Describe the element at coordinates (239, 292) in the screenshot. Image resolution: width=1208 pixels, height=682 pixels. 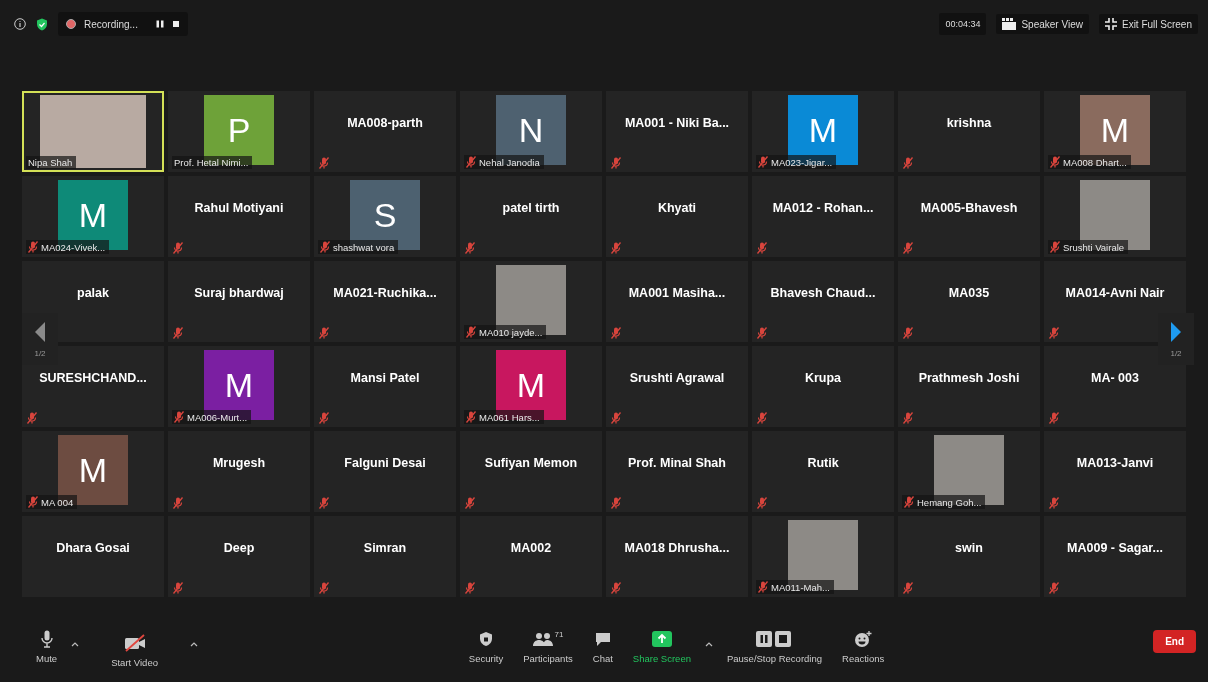
I see `participant-name: Suraj bhardwaj` at that location.